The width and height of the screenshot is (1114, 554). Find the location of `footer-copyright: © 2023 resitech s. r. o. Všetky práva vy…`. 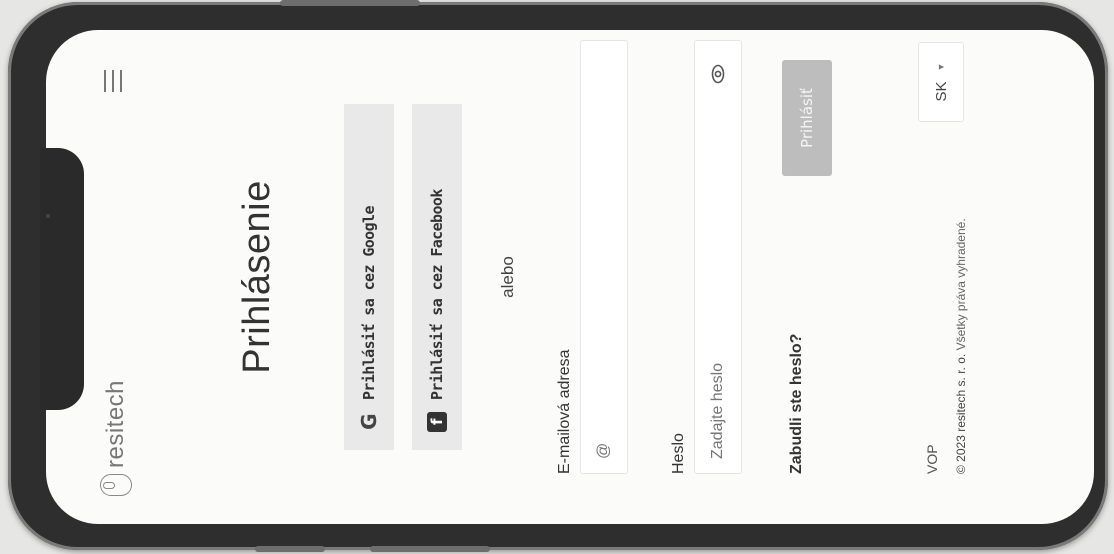

footer-copyright: © 2023 resitech s. r. o. Všetky práva vy… is located at coordinates (961, 346).